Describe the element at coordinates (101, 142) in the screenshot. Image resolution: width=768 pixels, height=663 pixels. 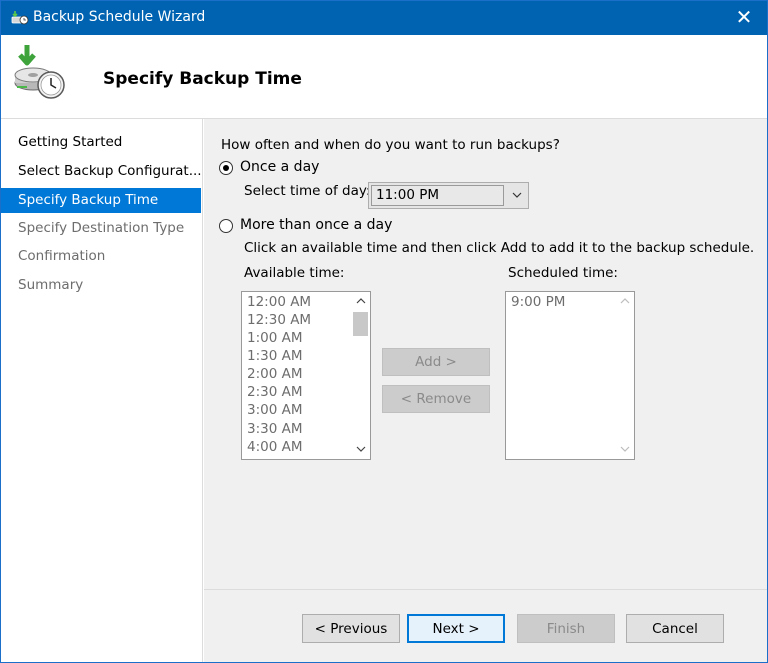
I see `nav-step-getting-started: Getting Started` at that location.